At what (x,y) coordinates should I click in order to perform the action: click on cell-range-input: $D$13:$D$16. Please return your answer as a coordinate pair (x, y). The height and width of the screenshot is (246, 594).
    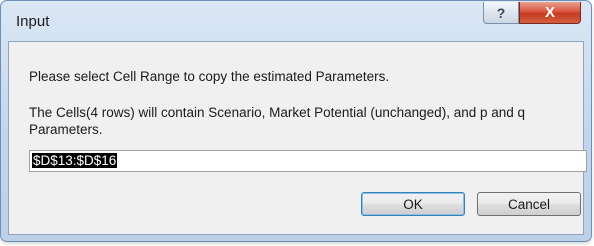
    Looking at the image, I should click on (308, 161).